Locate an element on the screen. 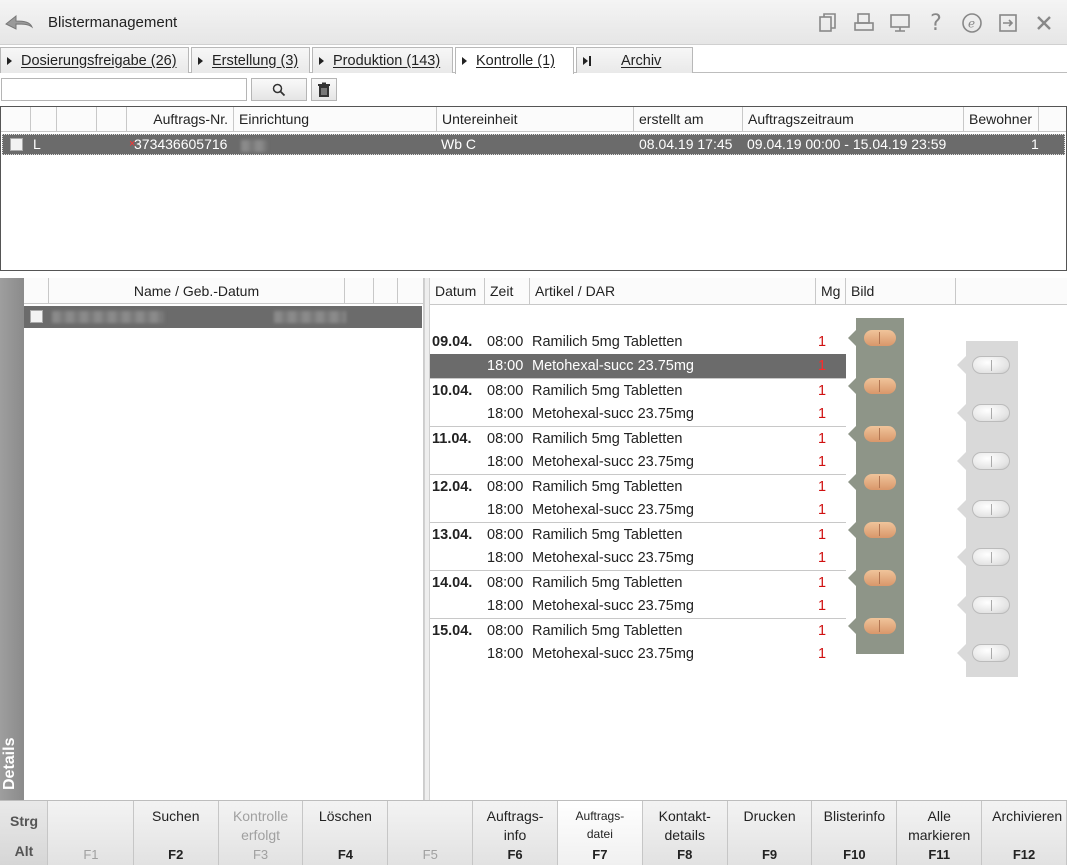 The height and width of the screenshot is (865, 1067). col-auftrags-nr: Auftrags-Nr. is located at coordinates (180, 119).